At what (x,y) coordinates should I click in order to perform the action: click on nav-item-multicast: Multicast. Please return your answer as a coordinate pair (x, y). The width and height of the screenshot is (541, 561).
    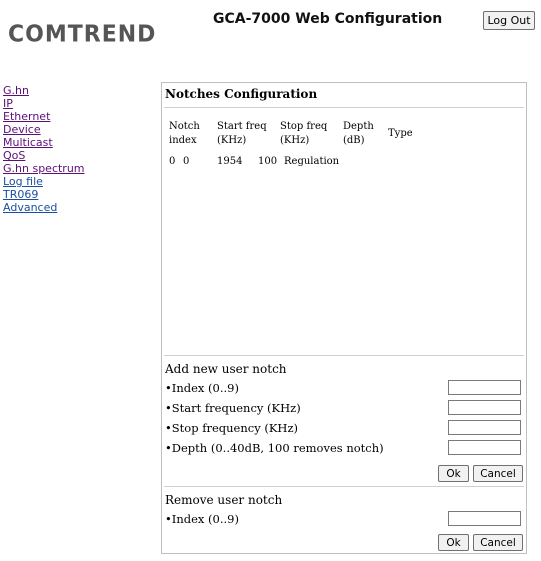
    Looking at the image, I should click on (44, 142).